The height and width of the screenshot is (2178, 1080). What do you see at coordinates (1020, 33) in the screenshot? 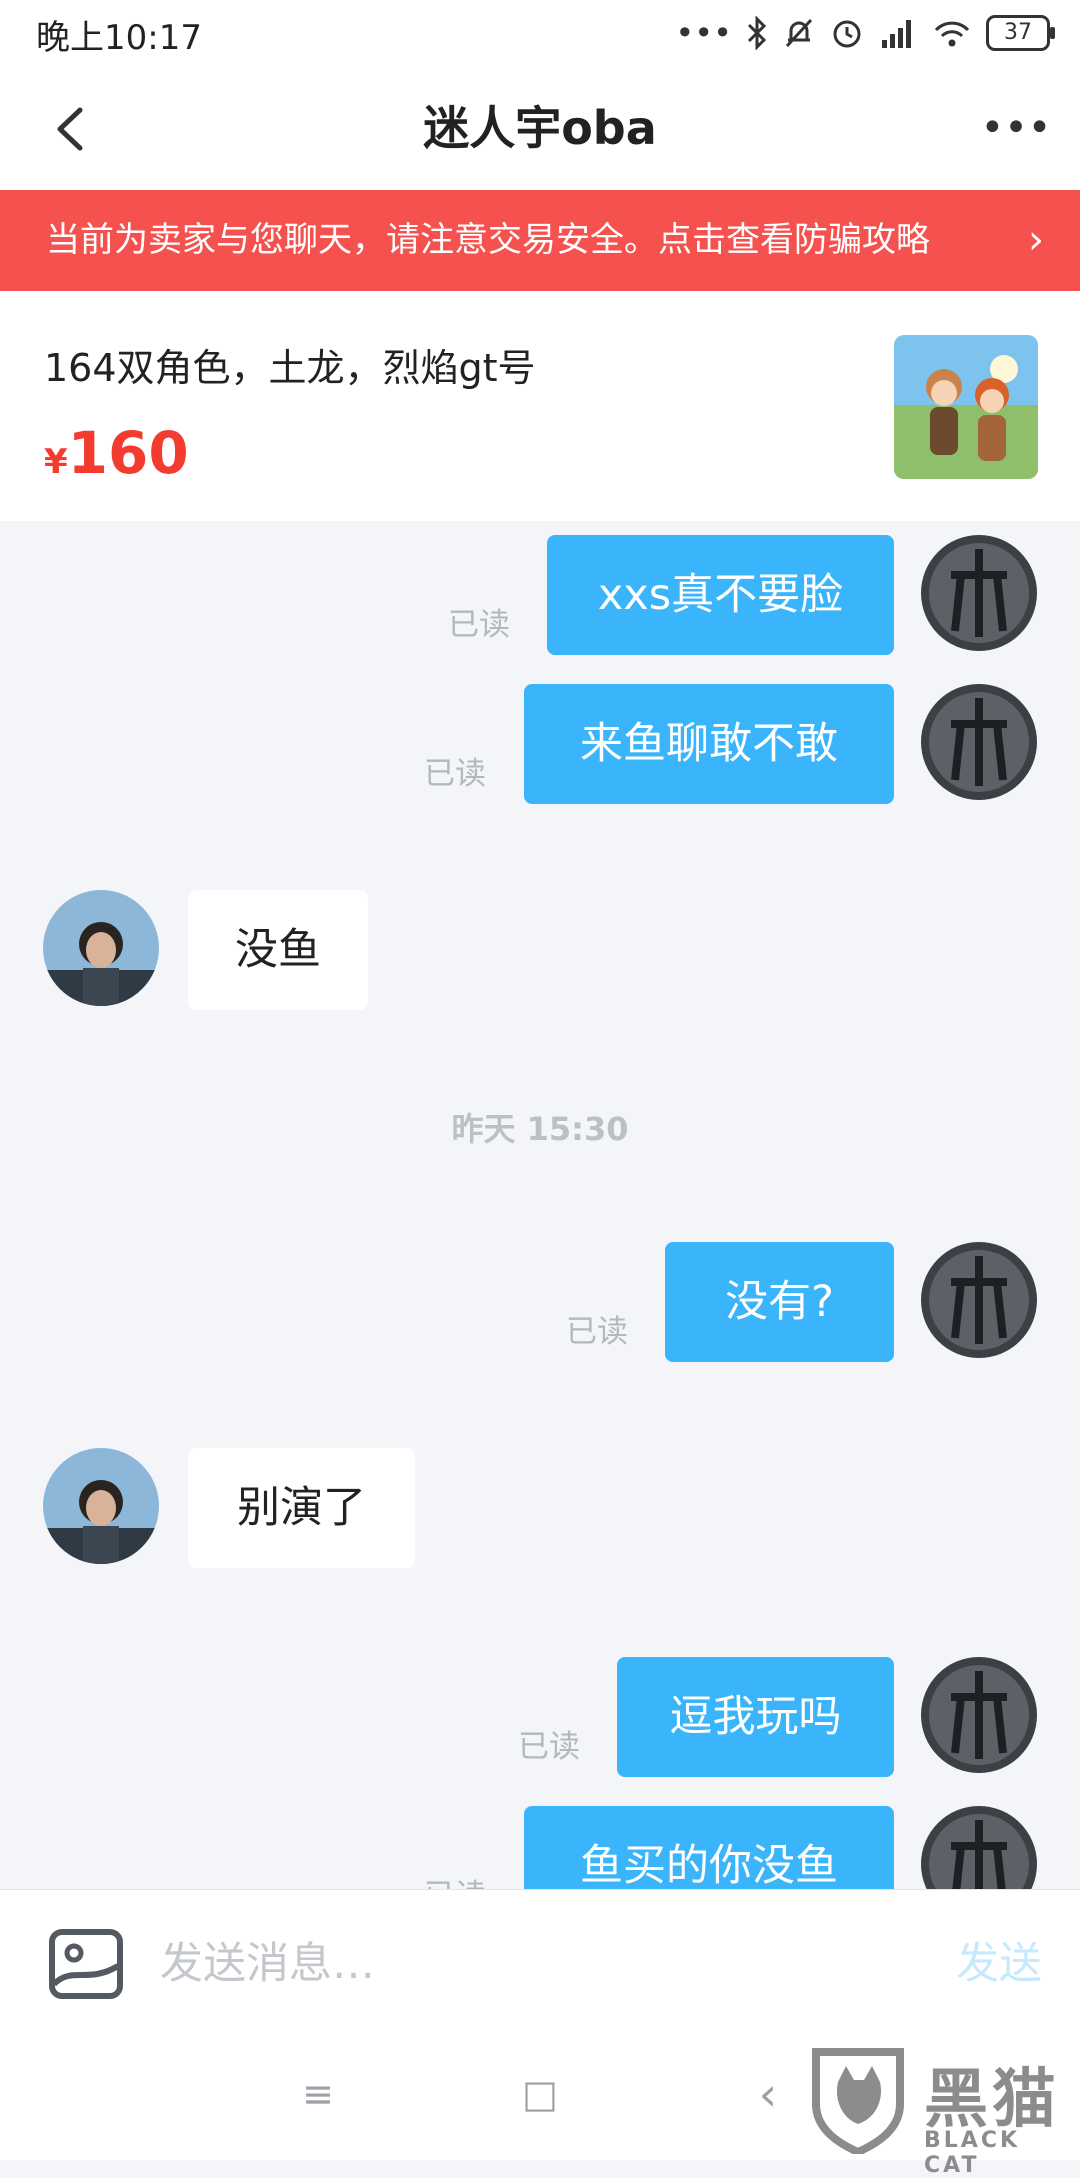
I see `battery-icon: 37` at bounding box center [1020, 33].